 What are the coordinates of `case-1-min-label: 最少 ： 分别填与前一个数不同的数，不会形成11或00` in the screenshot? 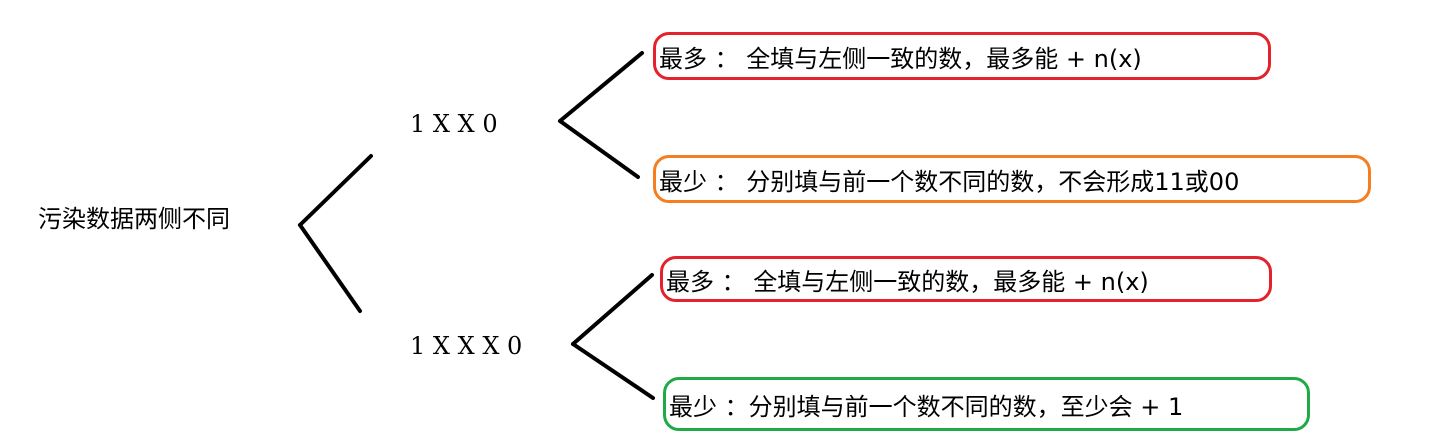 It's located at (949, 181).